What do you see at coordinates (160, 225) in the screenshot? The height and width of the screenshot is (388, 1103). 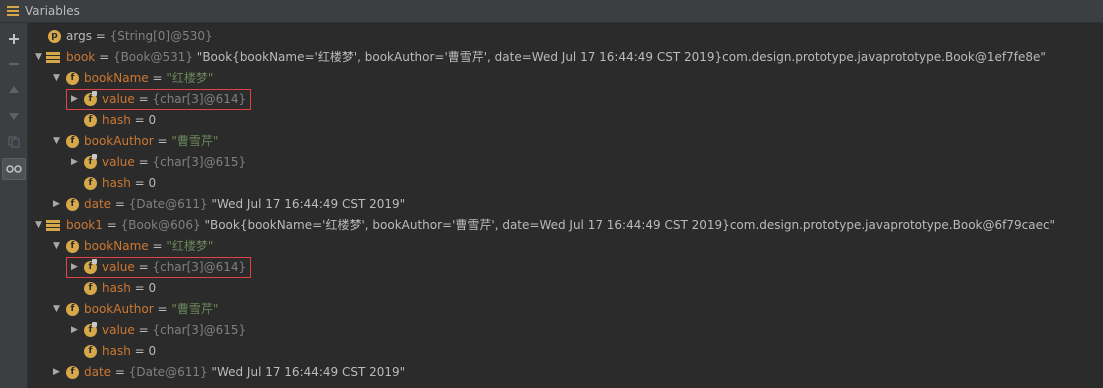 I see `type-ref: {Book@606}` at bounding box center [160, 225].